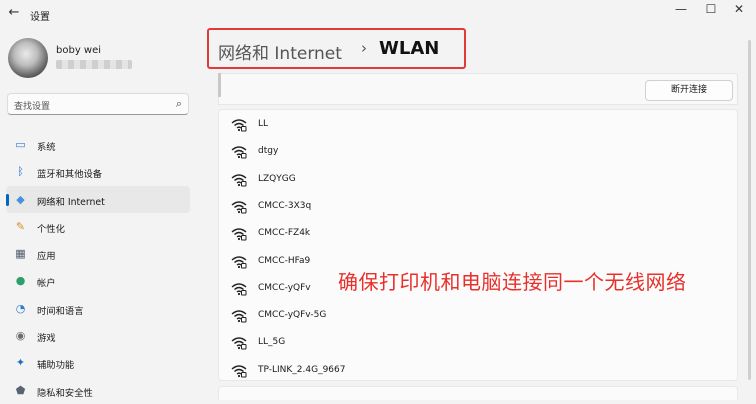  What do you see at coordinates (284, 233) in the screenshot?
I see `network-name: CMCC-FZ4k` at bounding box center [284, 233].